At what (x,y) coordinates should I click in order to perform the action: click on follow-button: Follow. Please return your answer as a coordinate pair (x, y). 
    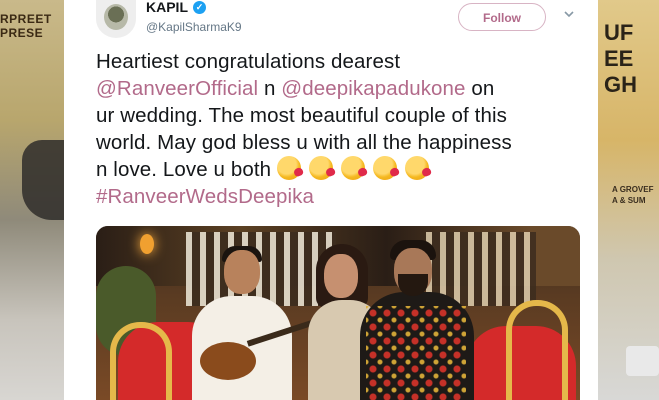
    Looking at the image, I should click on (502, 17).